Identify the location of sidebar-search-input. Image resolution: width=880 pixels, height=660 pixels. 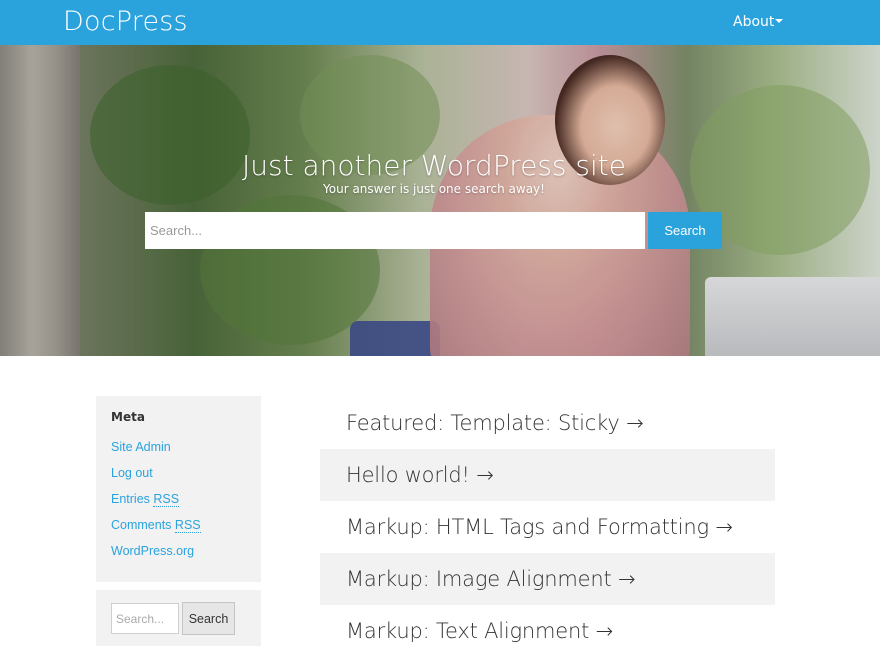
(145, 618).